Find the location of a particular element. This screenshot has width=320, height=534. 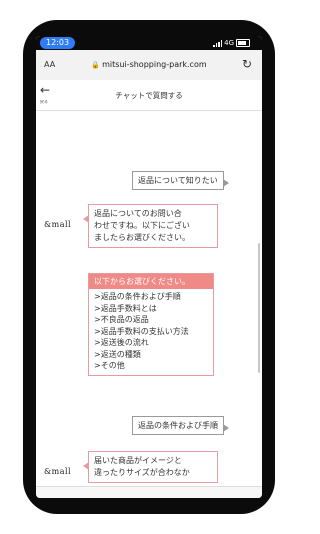

signal-icon is located at coordinates (218, 43).